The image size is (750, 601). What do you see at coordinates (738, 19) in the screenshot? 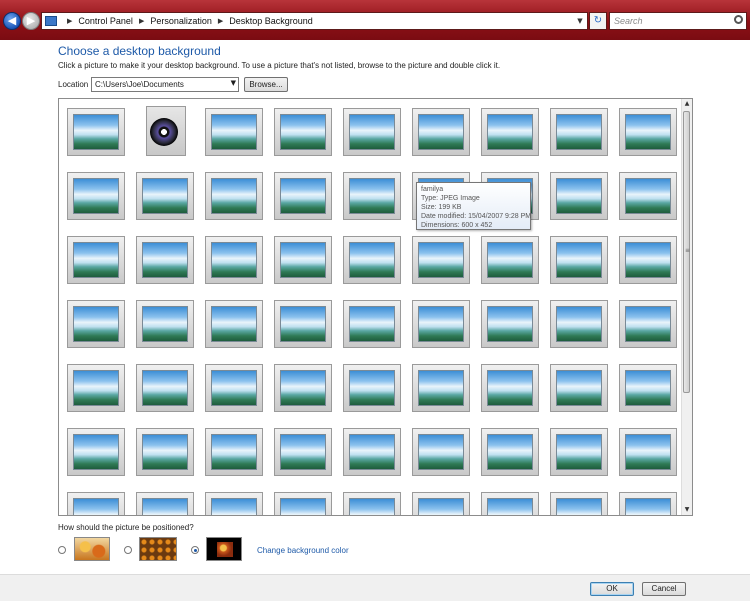
I see `search-icon` at bounding box center [738, 19].